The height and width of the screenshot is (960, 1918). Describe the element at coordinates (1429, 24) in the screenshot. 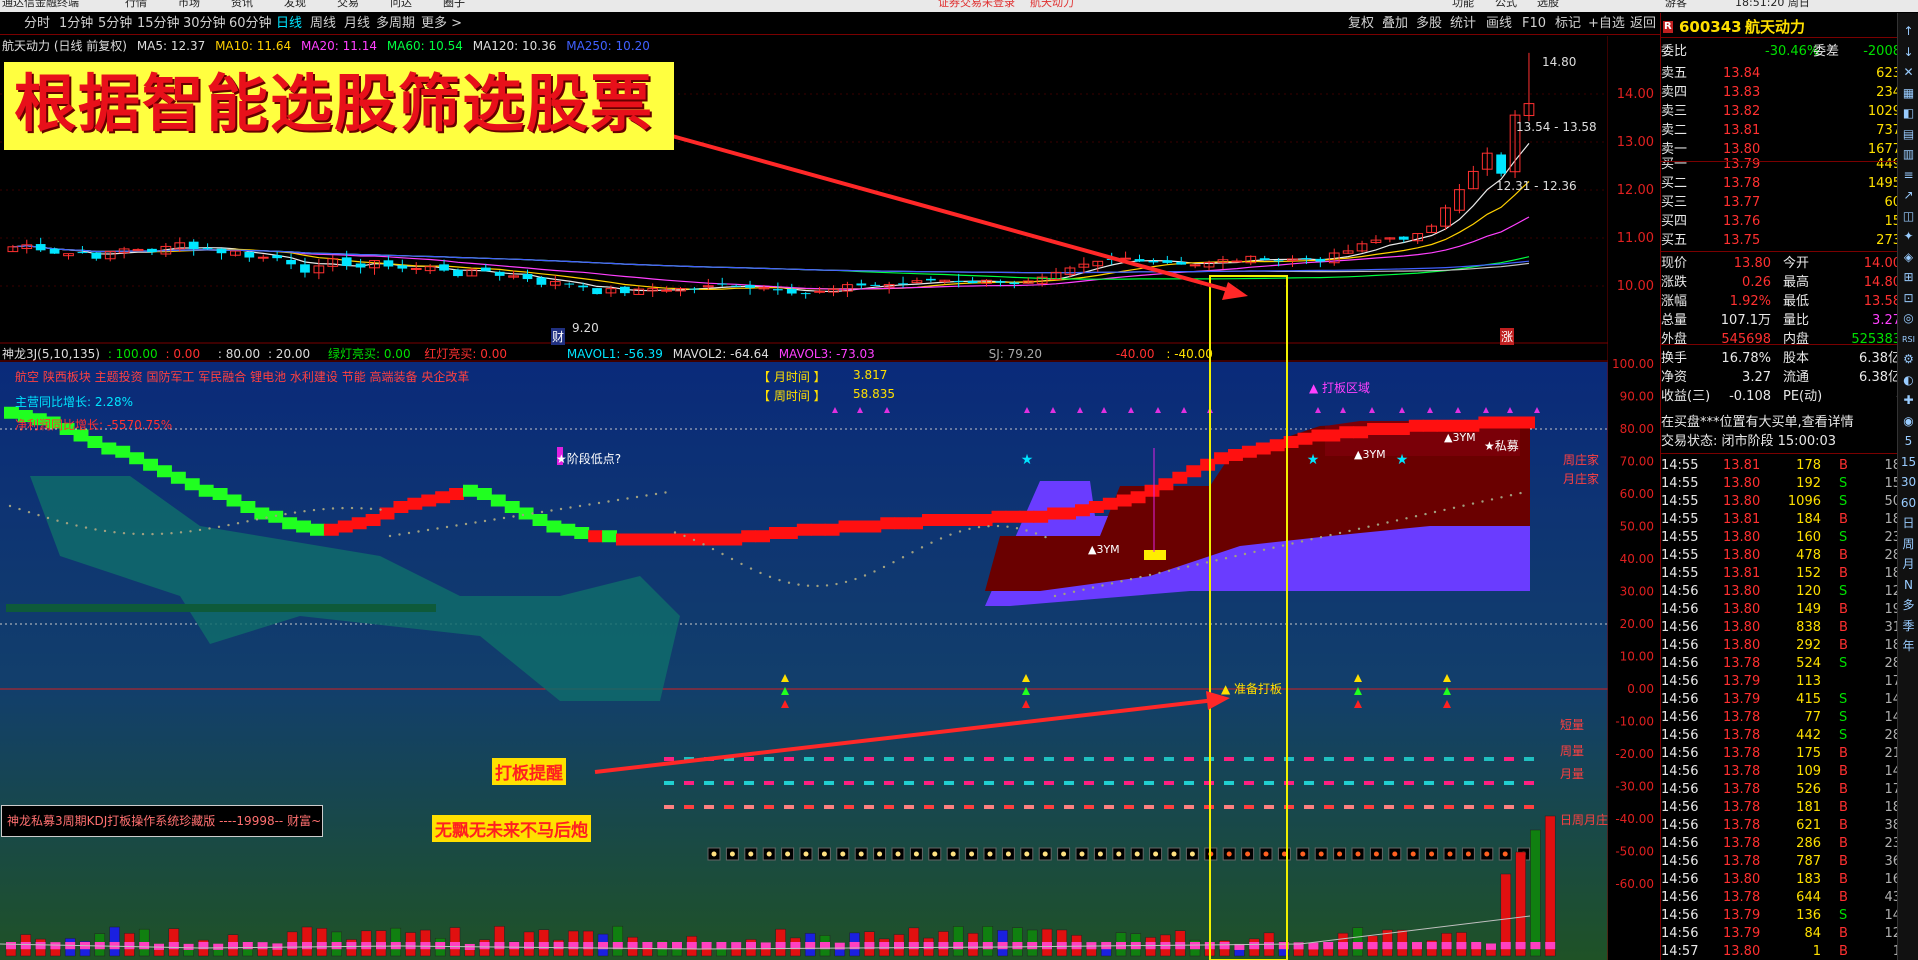

I see `btn-multi-stock: 多股` at that location.